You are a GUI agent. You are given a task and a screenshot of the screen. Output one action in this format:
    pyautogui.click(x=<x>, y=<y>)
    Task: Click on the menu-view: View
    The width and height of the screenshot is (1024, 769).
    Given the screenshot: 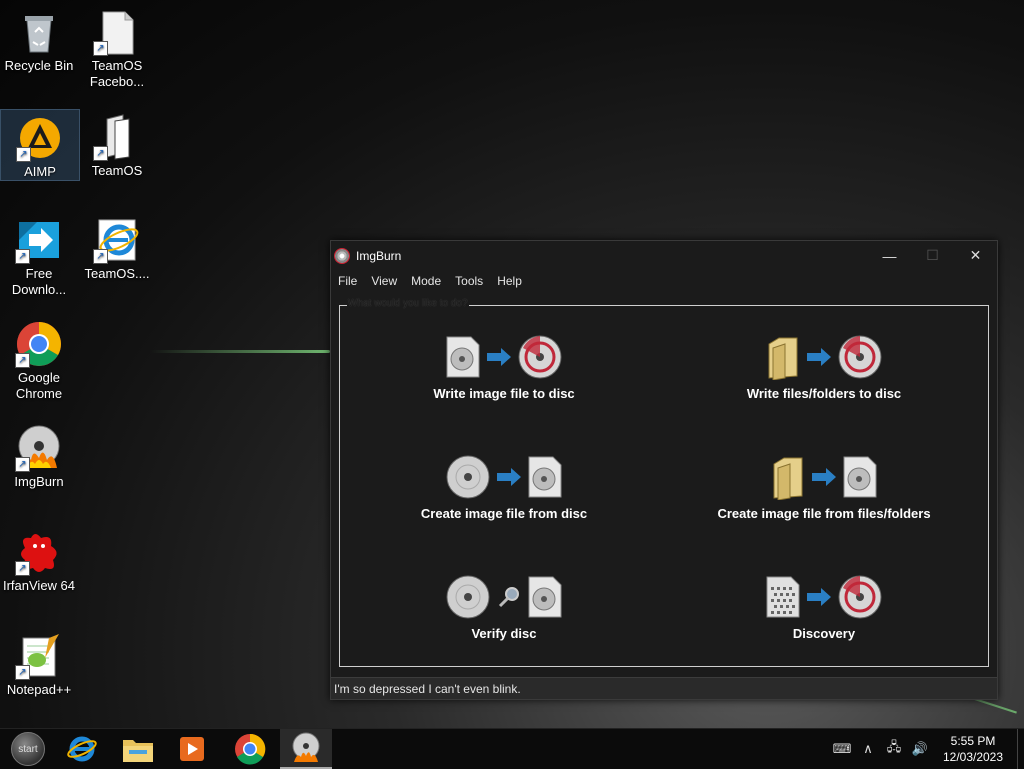 What is the action you would take?
    pyautogui.click(x=384, y=281)
    